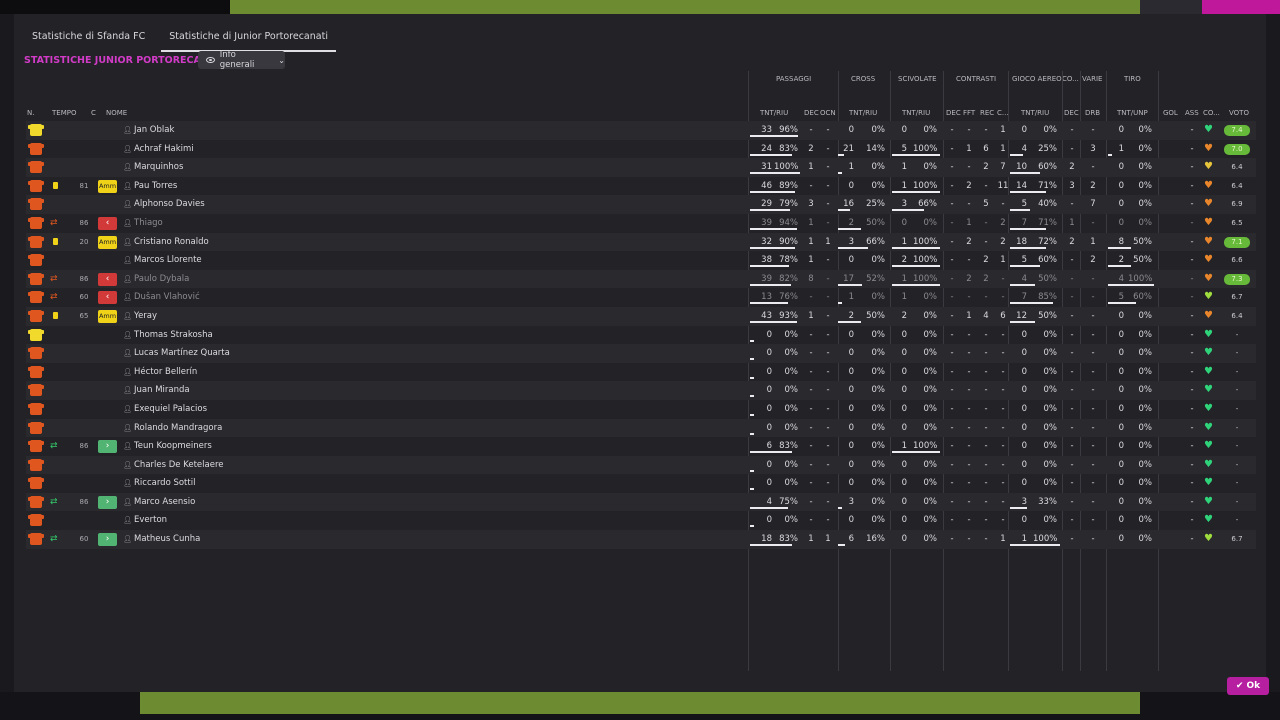 The image size is (1280, 720). Describe the element at coordinates (987, 113) in the screenshot. I see `col-contr-rec: REC` at that location.